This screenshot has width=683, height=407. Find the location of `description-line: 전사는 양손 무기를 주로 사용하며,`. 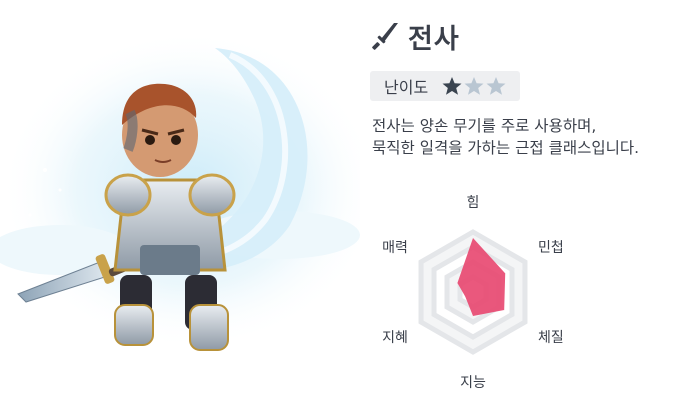

description-line: 전사는 양손 무기를 주로 사용하며, is located at coordinates (484, 126).